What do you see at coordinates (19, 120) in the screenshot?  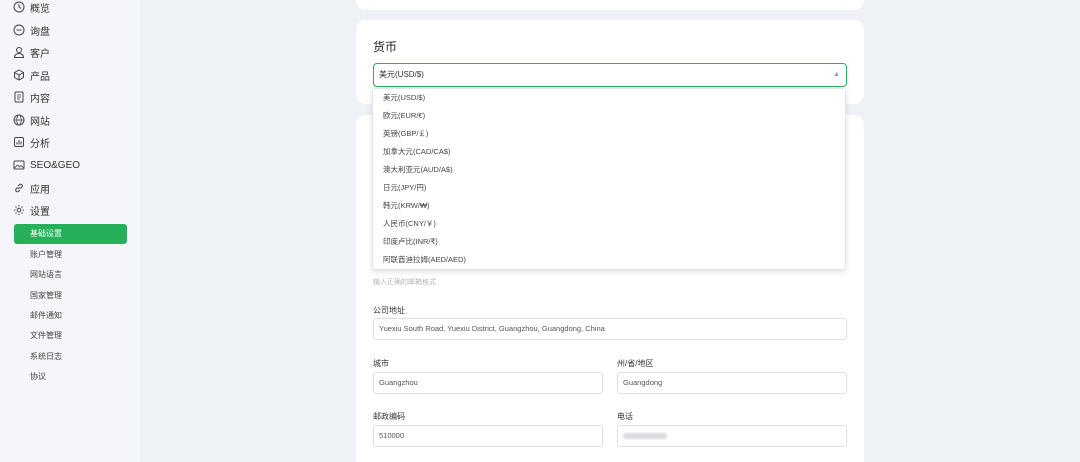 I see `globe-icon` at bounding box center [19, 120].